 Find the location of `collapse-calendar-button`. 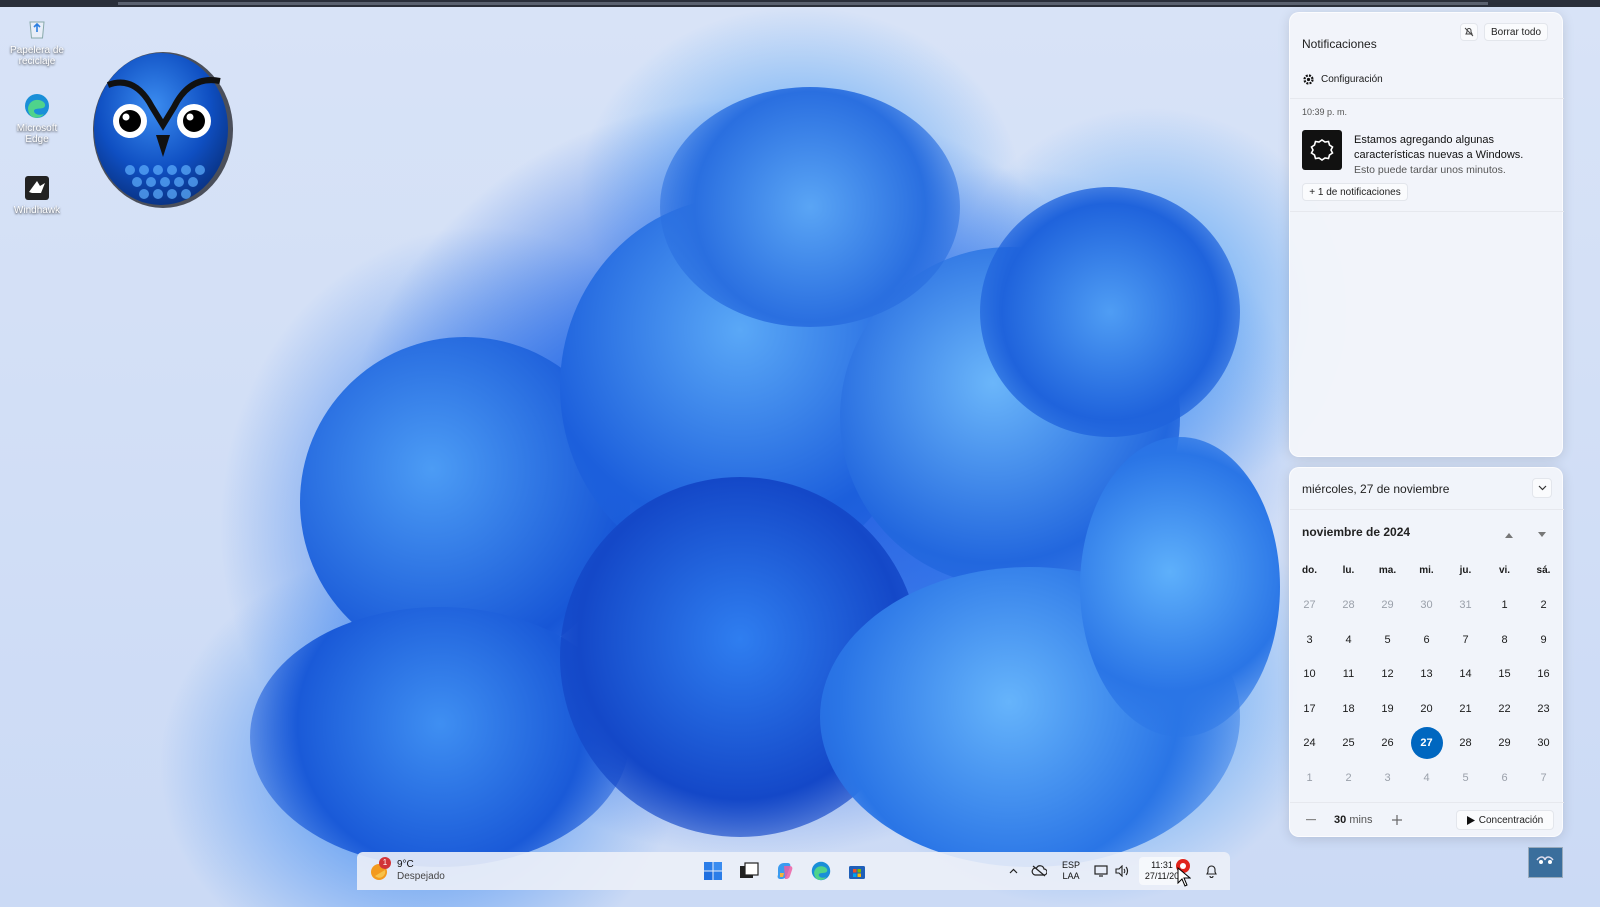

collapse-calendar-button is located at coordinates (1542, 488).